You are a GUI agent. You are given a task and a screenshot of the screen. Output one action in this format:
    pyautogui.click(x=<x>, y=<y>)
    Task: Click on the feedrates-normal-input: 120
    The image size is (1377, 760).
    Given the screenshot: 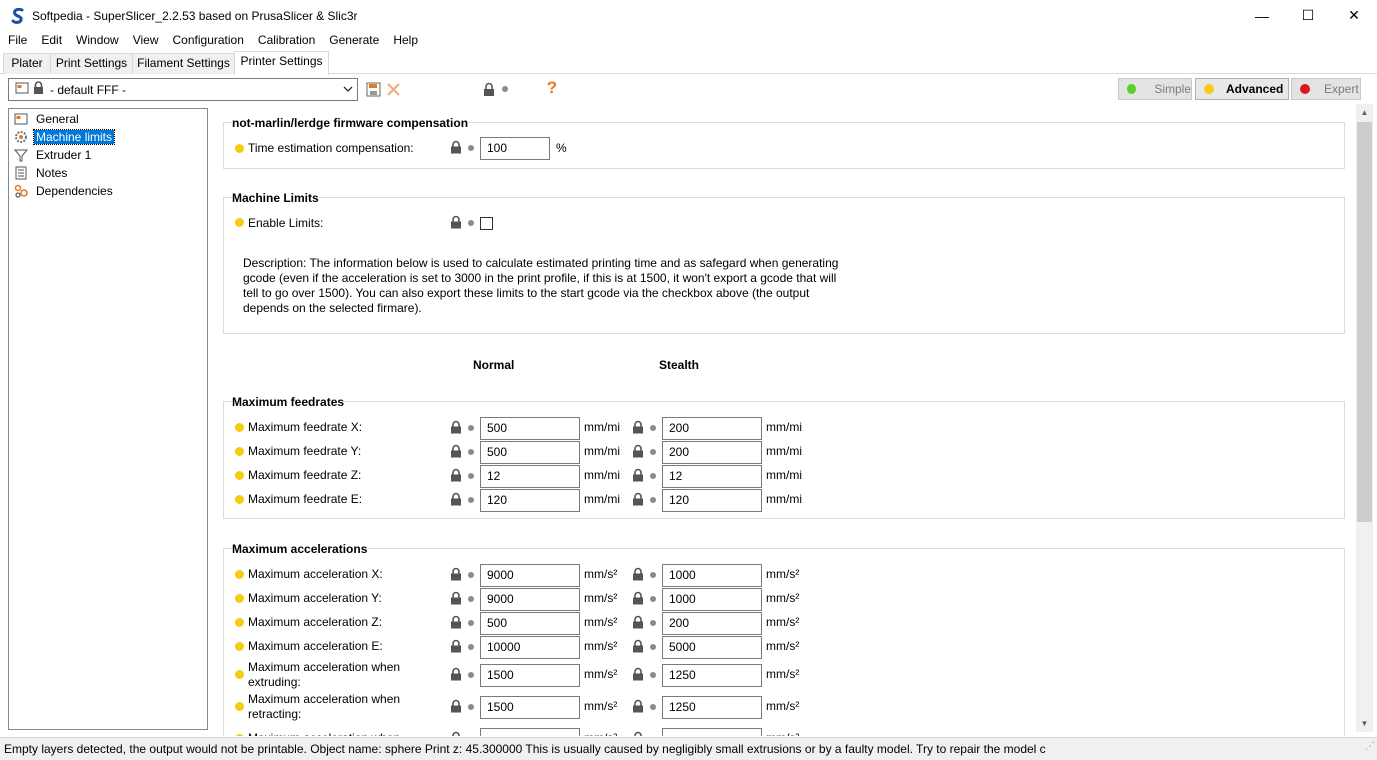 What is the action you would take?
    pyautogui.click(x=530, y=500)
    